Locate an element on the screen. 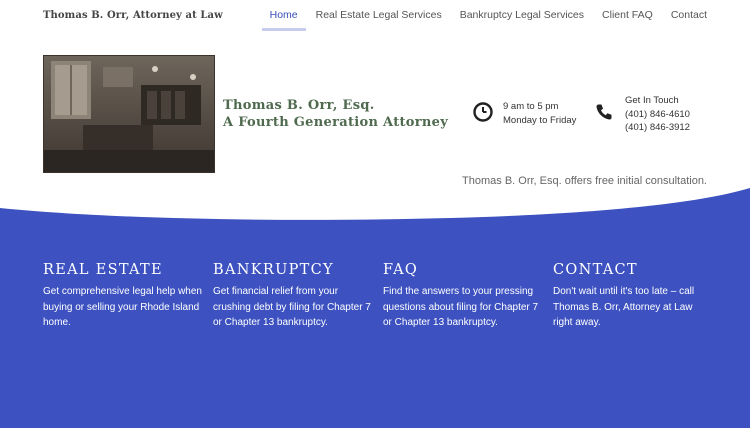 This screenshot has width=750, height=428. nav-item-client-faq: Client FAQ is located at coordinates (627, 18).